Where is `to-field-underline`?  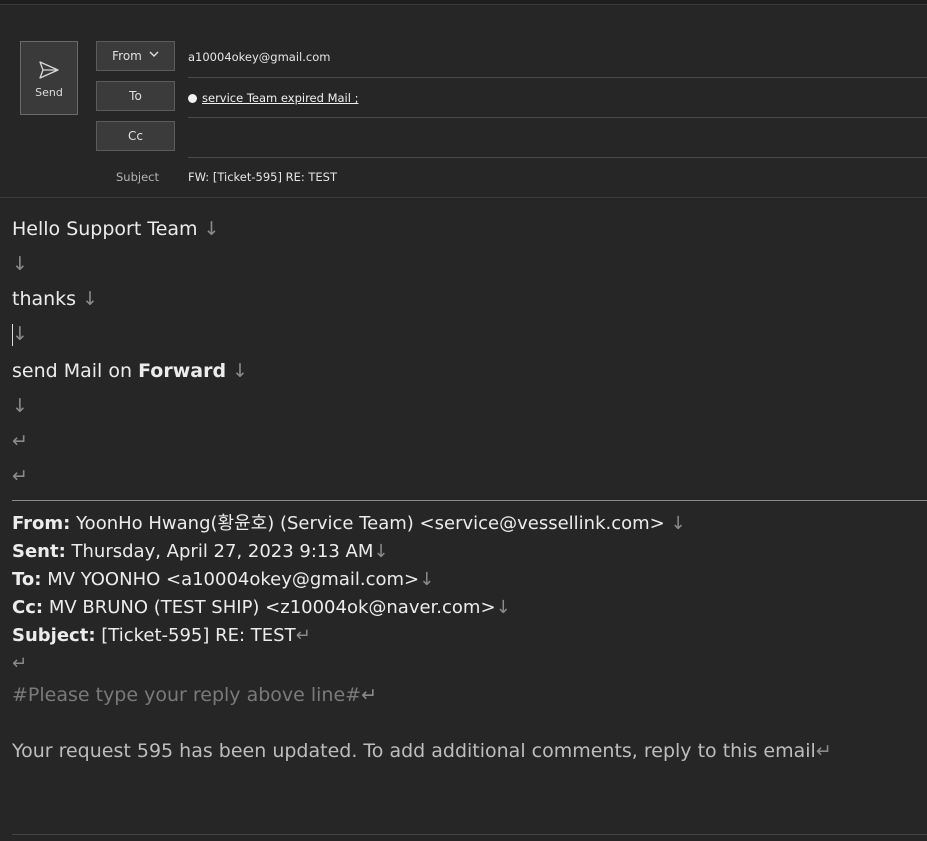
to-field-underline is located at coordinates (557, 117).